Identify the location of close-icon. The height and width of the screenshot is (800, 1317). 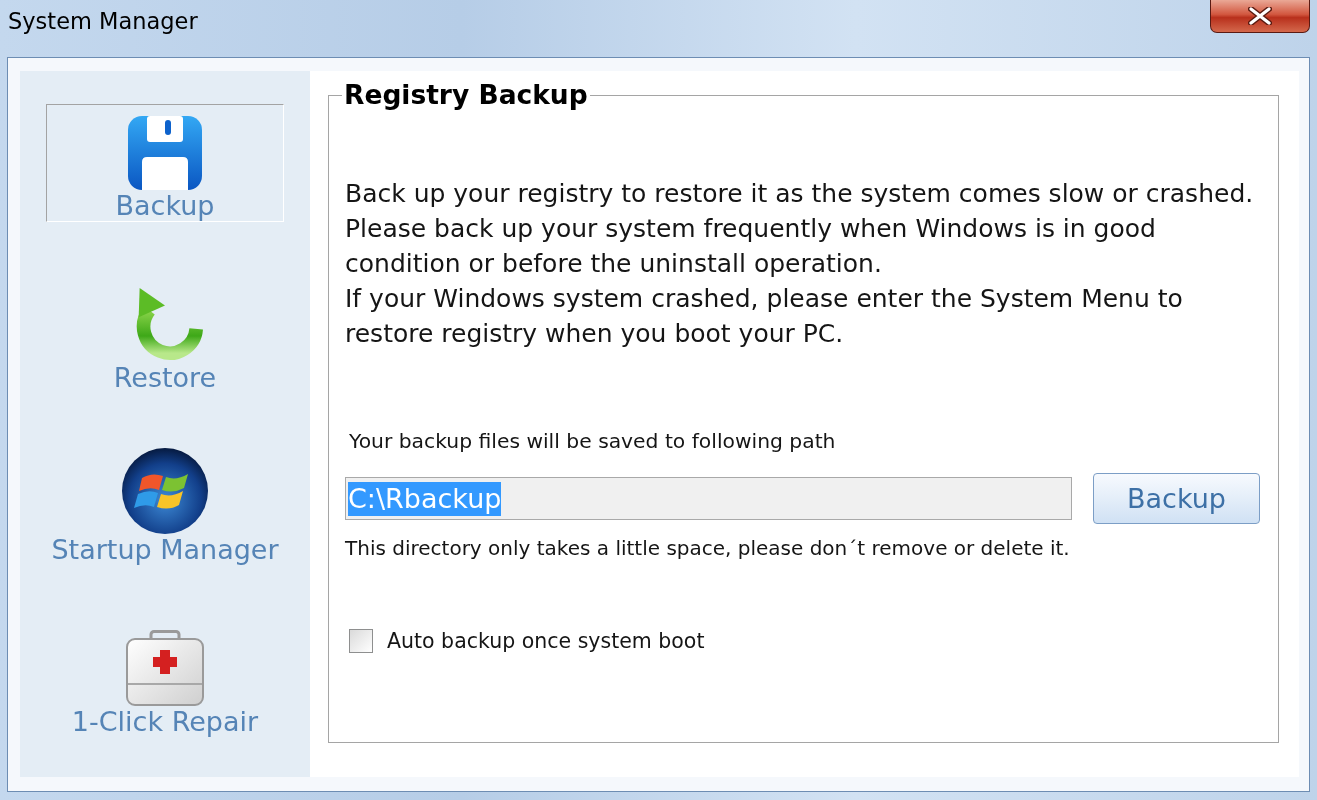
(1260, 16).